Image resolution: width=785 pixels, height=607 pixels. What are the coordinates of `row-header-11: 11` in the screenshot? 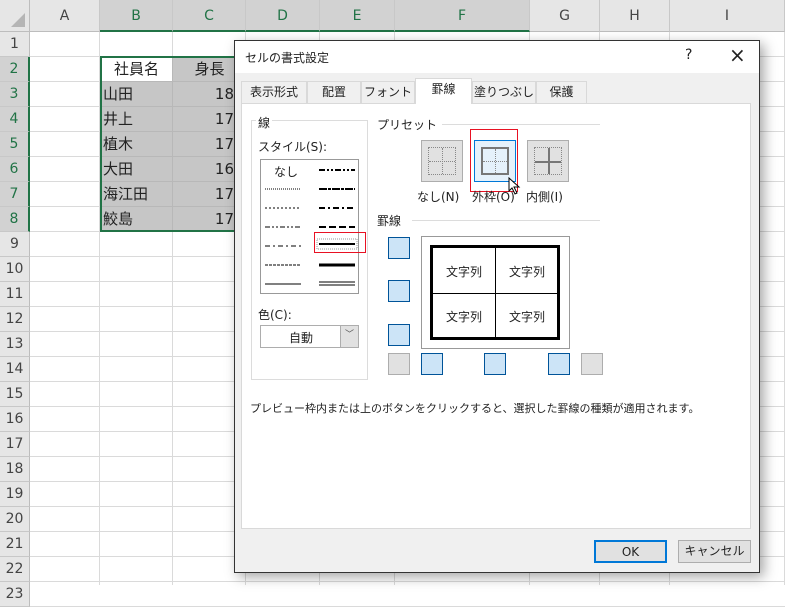 It's located at (15, 294).